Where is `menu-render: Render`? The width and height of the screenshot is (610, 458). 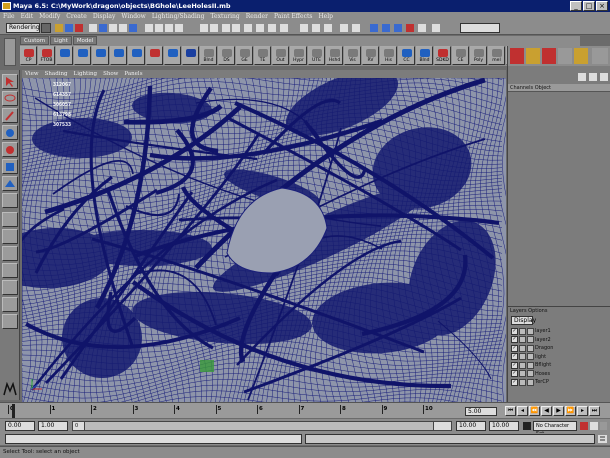
menu-render: Render is located at coordinates (257, 16).